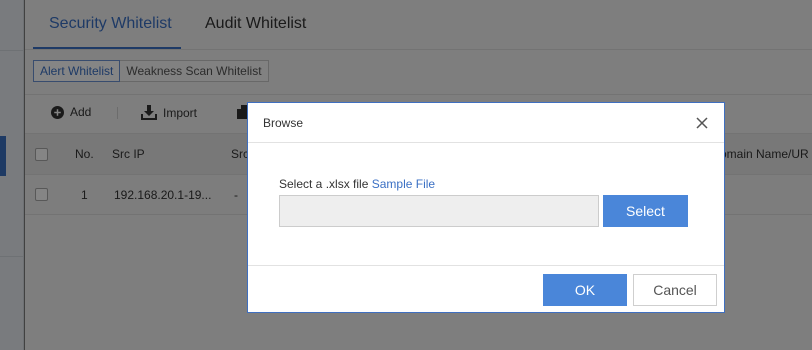 Image resolution: width=812 pixels, height=350 pixels. Describe the element at coordinates (702, 123) in the screenshot. I see `close-icon` at that location.